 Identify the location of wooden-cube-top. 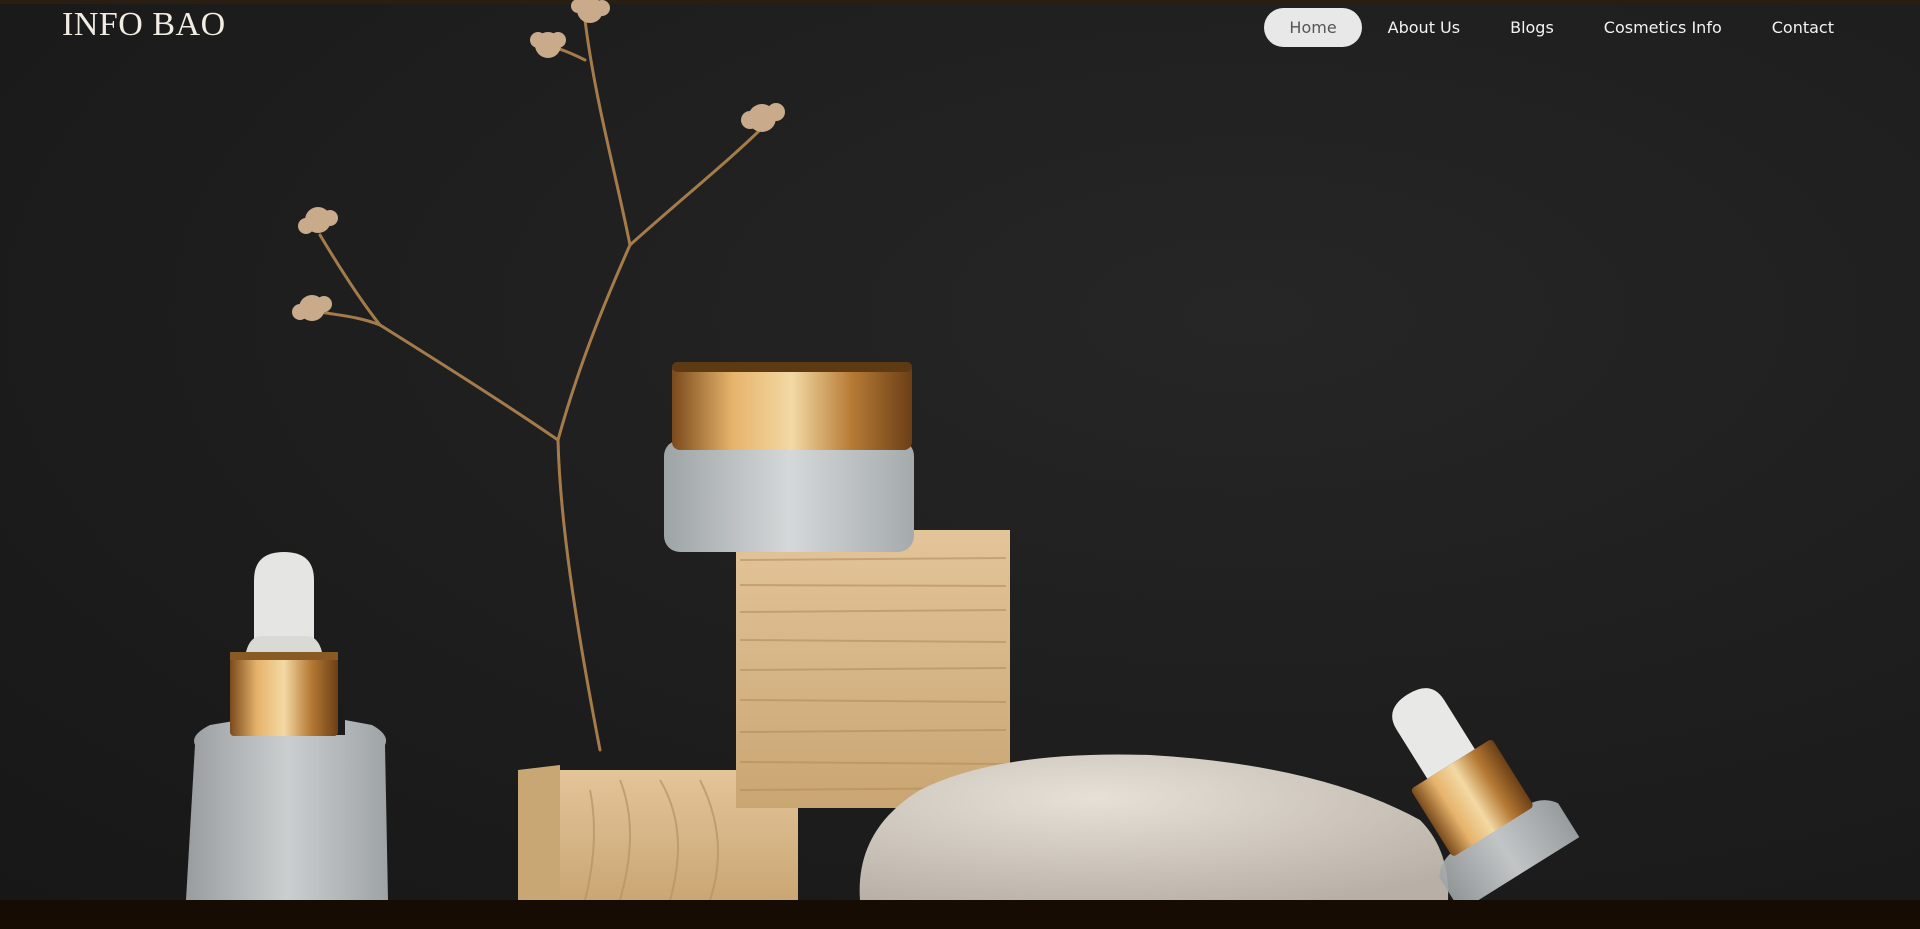
(873, 669).